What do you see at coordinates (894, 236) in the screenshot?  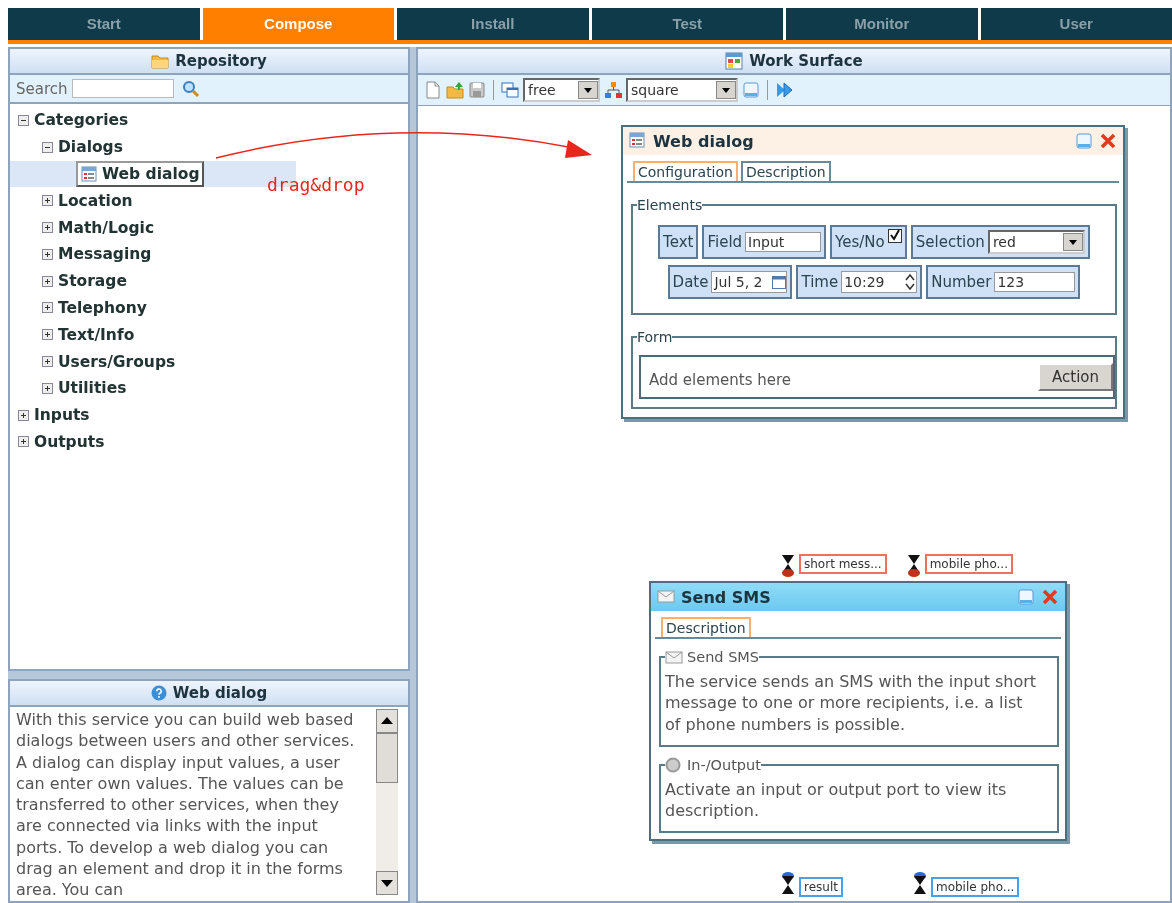 I see `checkbox` at bounding box center [894, 236].